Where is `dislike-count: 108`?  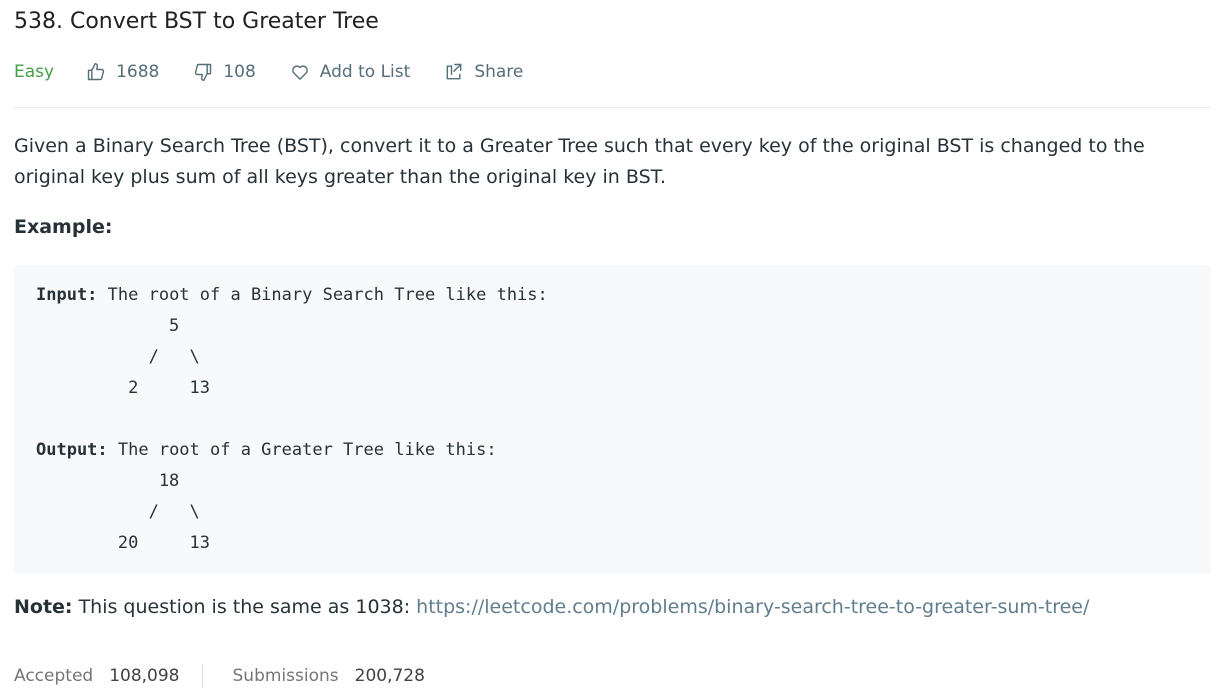 dislike-count: 108 is located at coordinates (239, 72).